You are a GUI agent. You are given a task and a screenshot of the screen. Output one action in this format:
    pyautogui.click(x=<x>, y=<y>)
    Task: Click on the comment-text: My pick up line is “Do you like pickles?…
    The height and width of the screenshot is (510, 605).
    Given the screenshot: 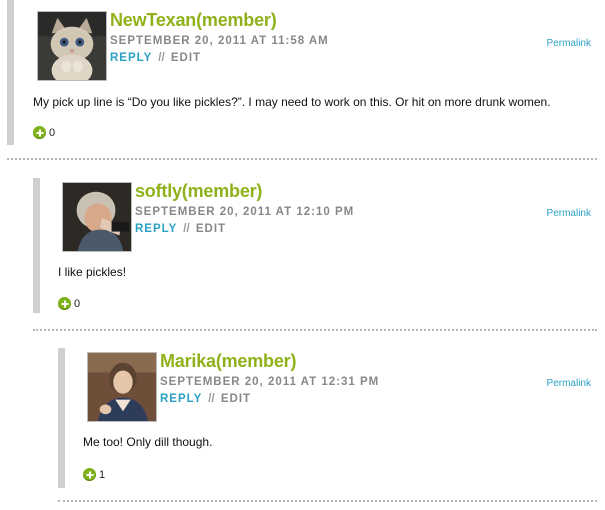 What is the action you would take?
    pyautogui.click(x=292, y=102)
    